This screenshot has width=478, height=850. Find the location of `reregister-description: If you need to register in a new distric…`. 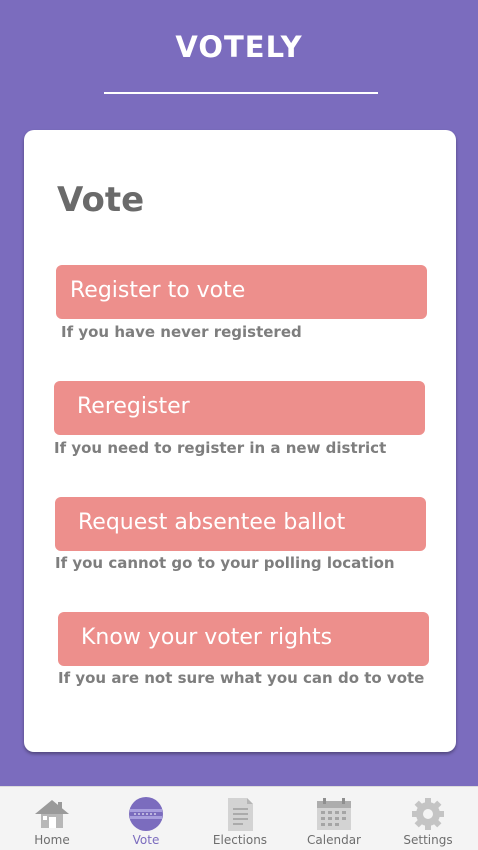

reregister-description: If you need to register in a new distric… is located at coordinates (220, 448).